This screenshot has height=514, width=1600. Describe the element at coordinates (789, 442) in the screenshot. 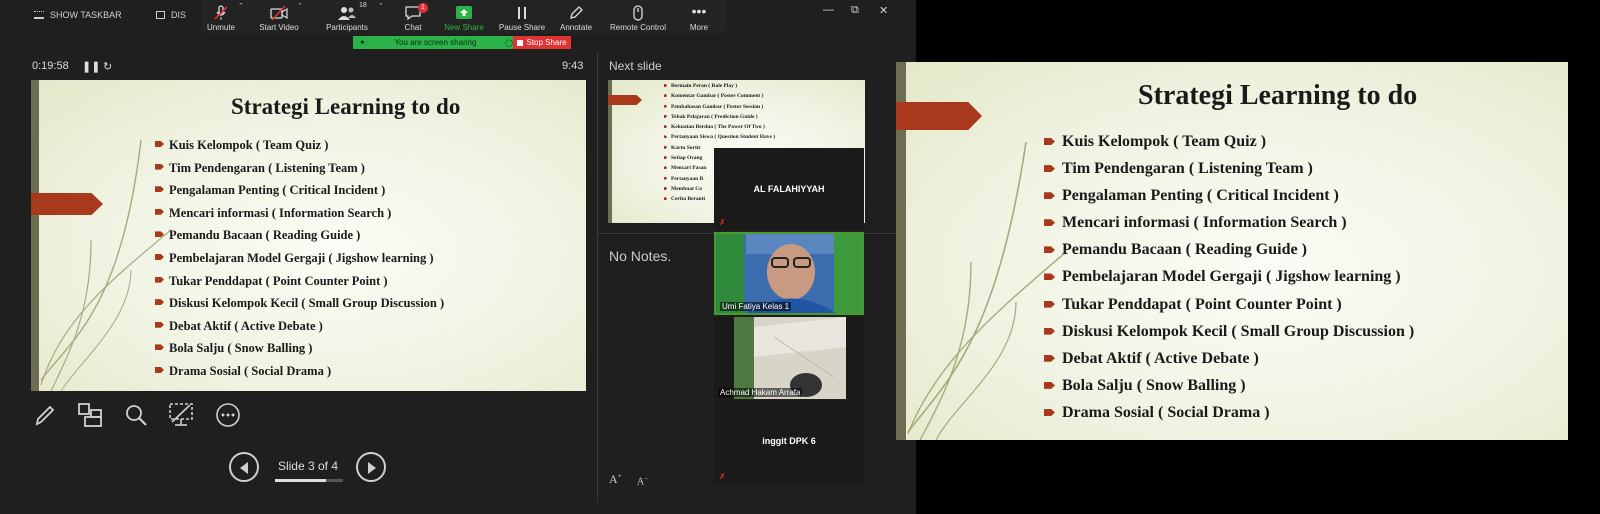

I see `participant-tile-inggit: inggit DPK 6 ✗` at that location.